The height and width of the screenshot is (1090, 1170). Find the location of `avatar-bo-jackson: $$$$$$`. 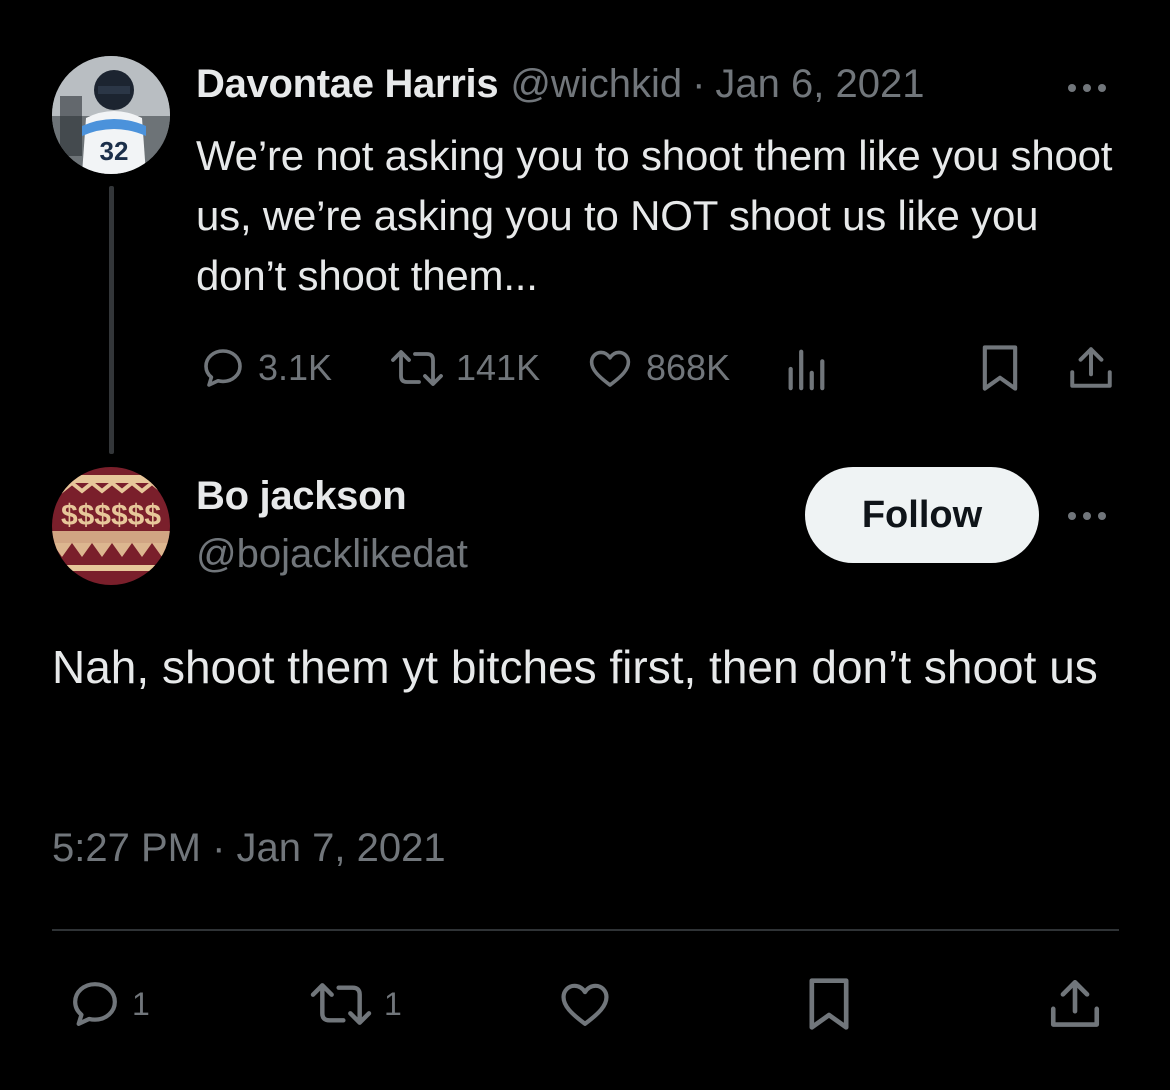

avatar-bo-jackson: $$$$$$ is located at coordinates (111, 526).